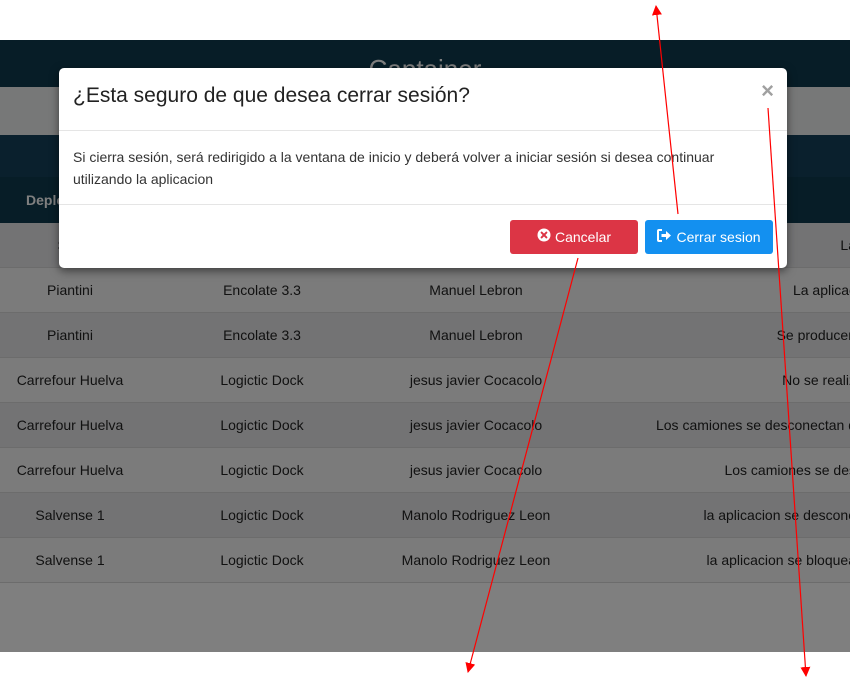 This screenshot has height=682, width=850. Describe the element at coordinates (664, 237) in the screenshot. I see `sign-out-icon` at that location.